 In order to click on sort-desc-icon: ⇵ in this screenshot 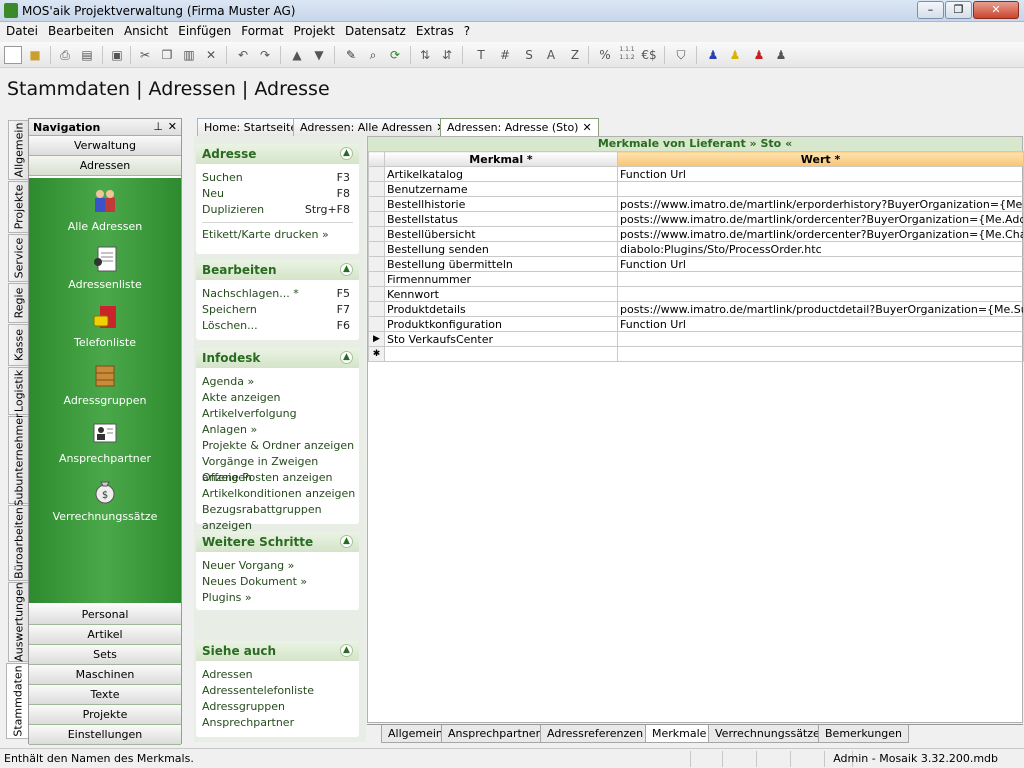, I will do `click(447, 55)`.